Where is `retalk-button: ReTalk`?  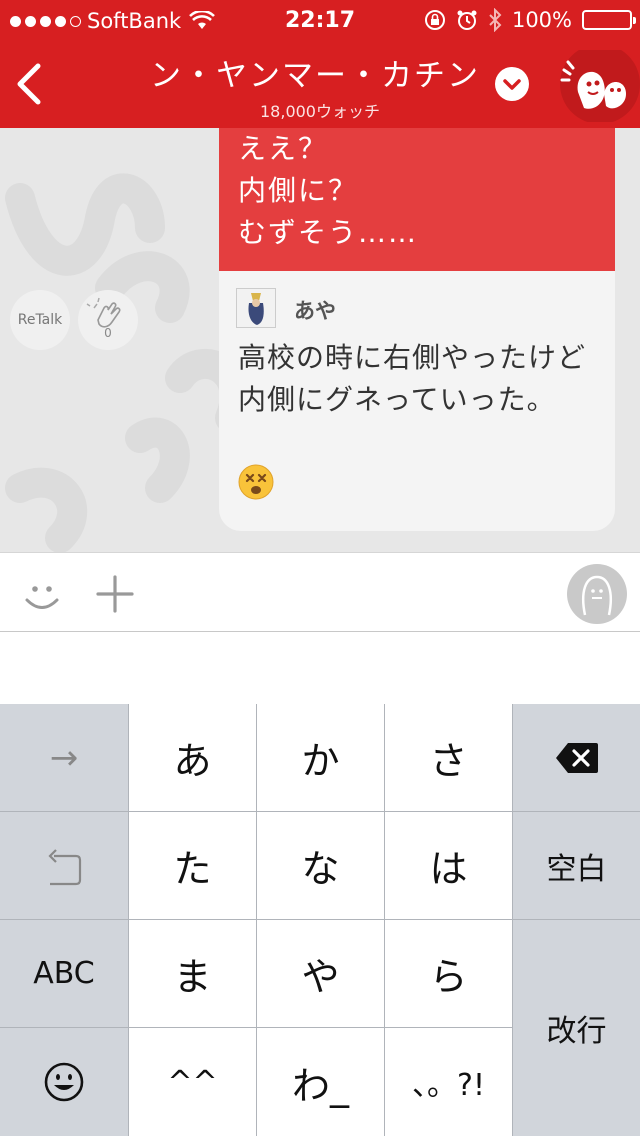
retalk-button: ReTalk is located at coordinates (40, 320).